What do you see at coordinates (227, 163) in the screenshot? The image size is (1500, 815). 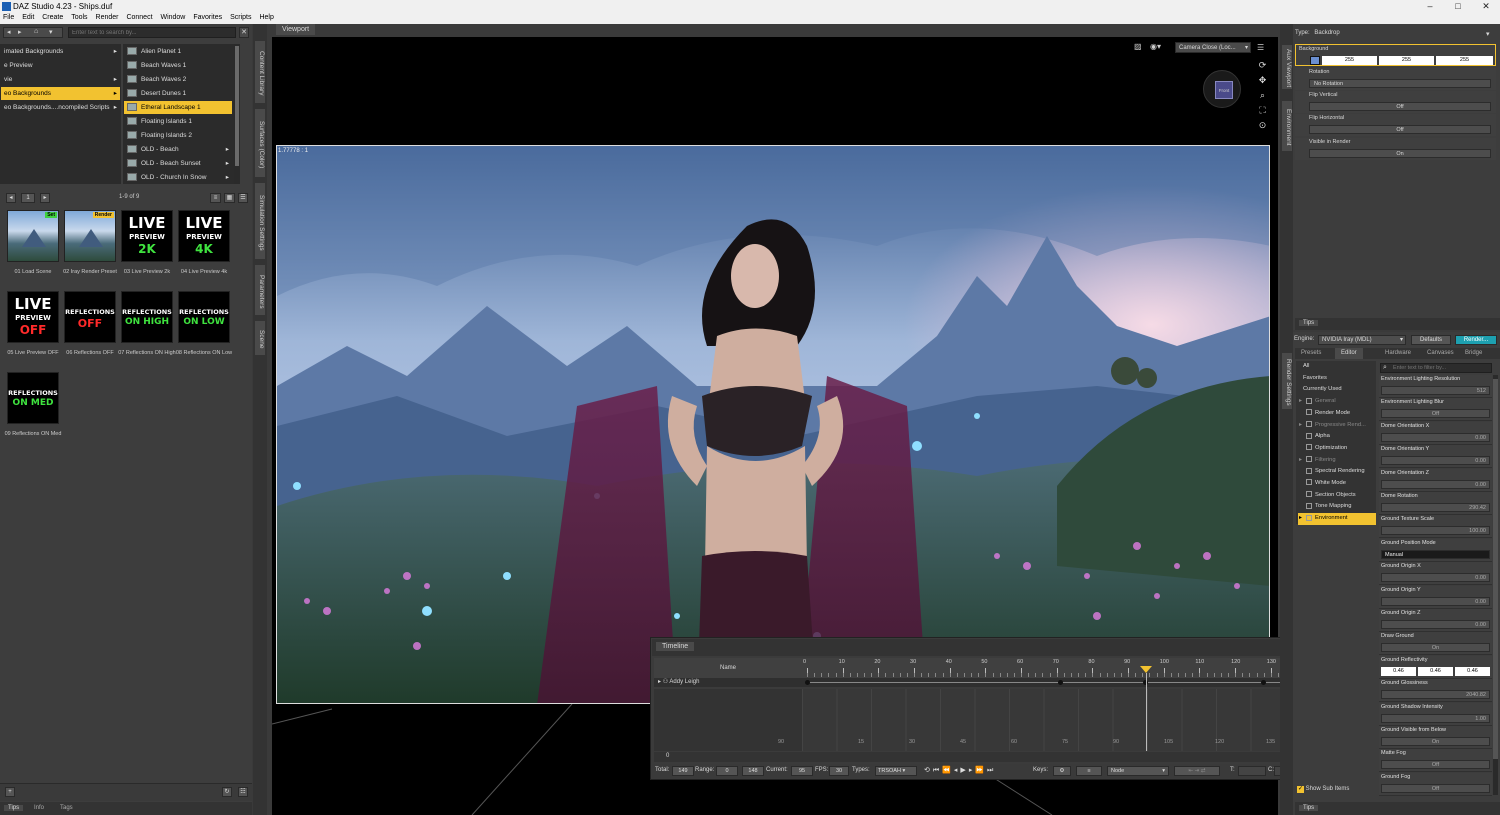 I see `expand-arrow-icon: ▸` at bounding box center [227, 163].